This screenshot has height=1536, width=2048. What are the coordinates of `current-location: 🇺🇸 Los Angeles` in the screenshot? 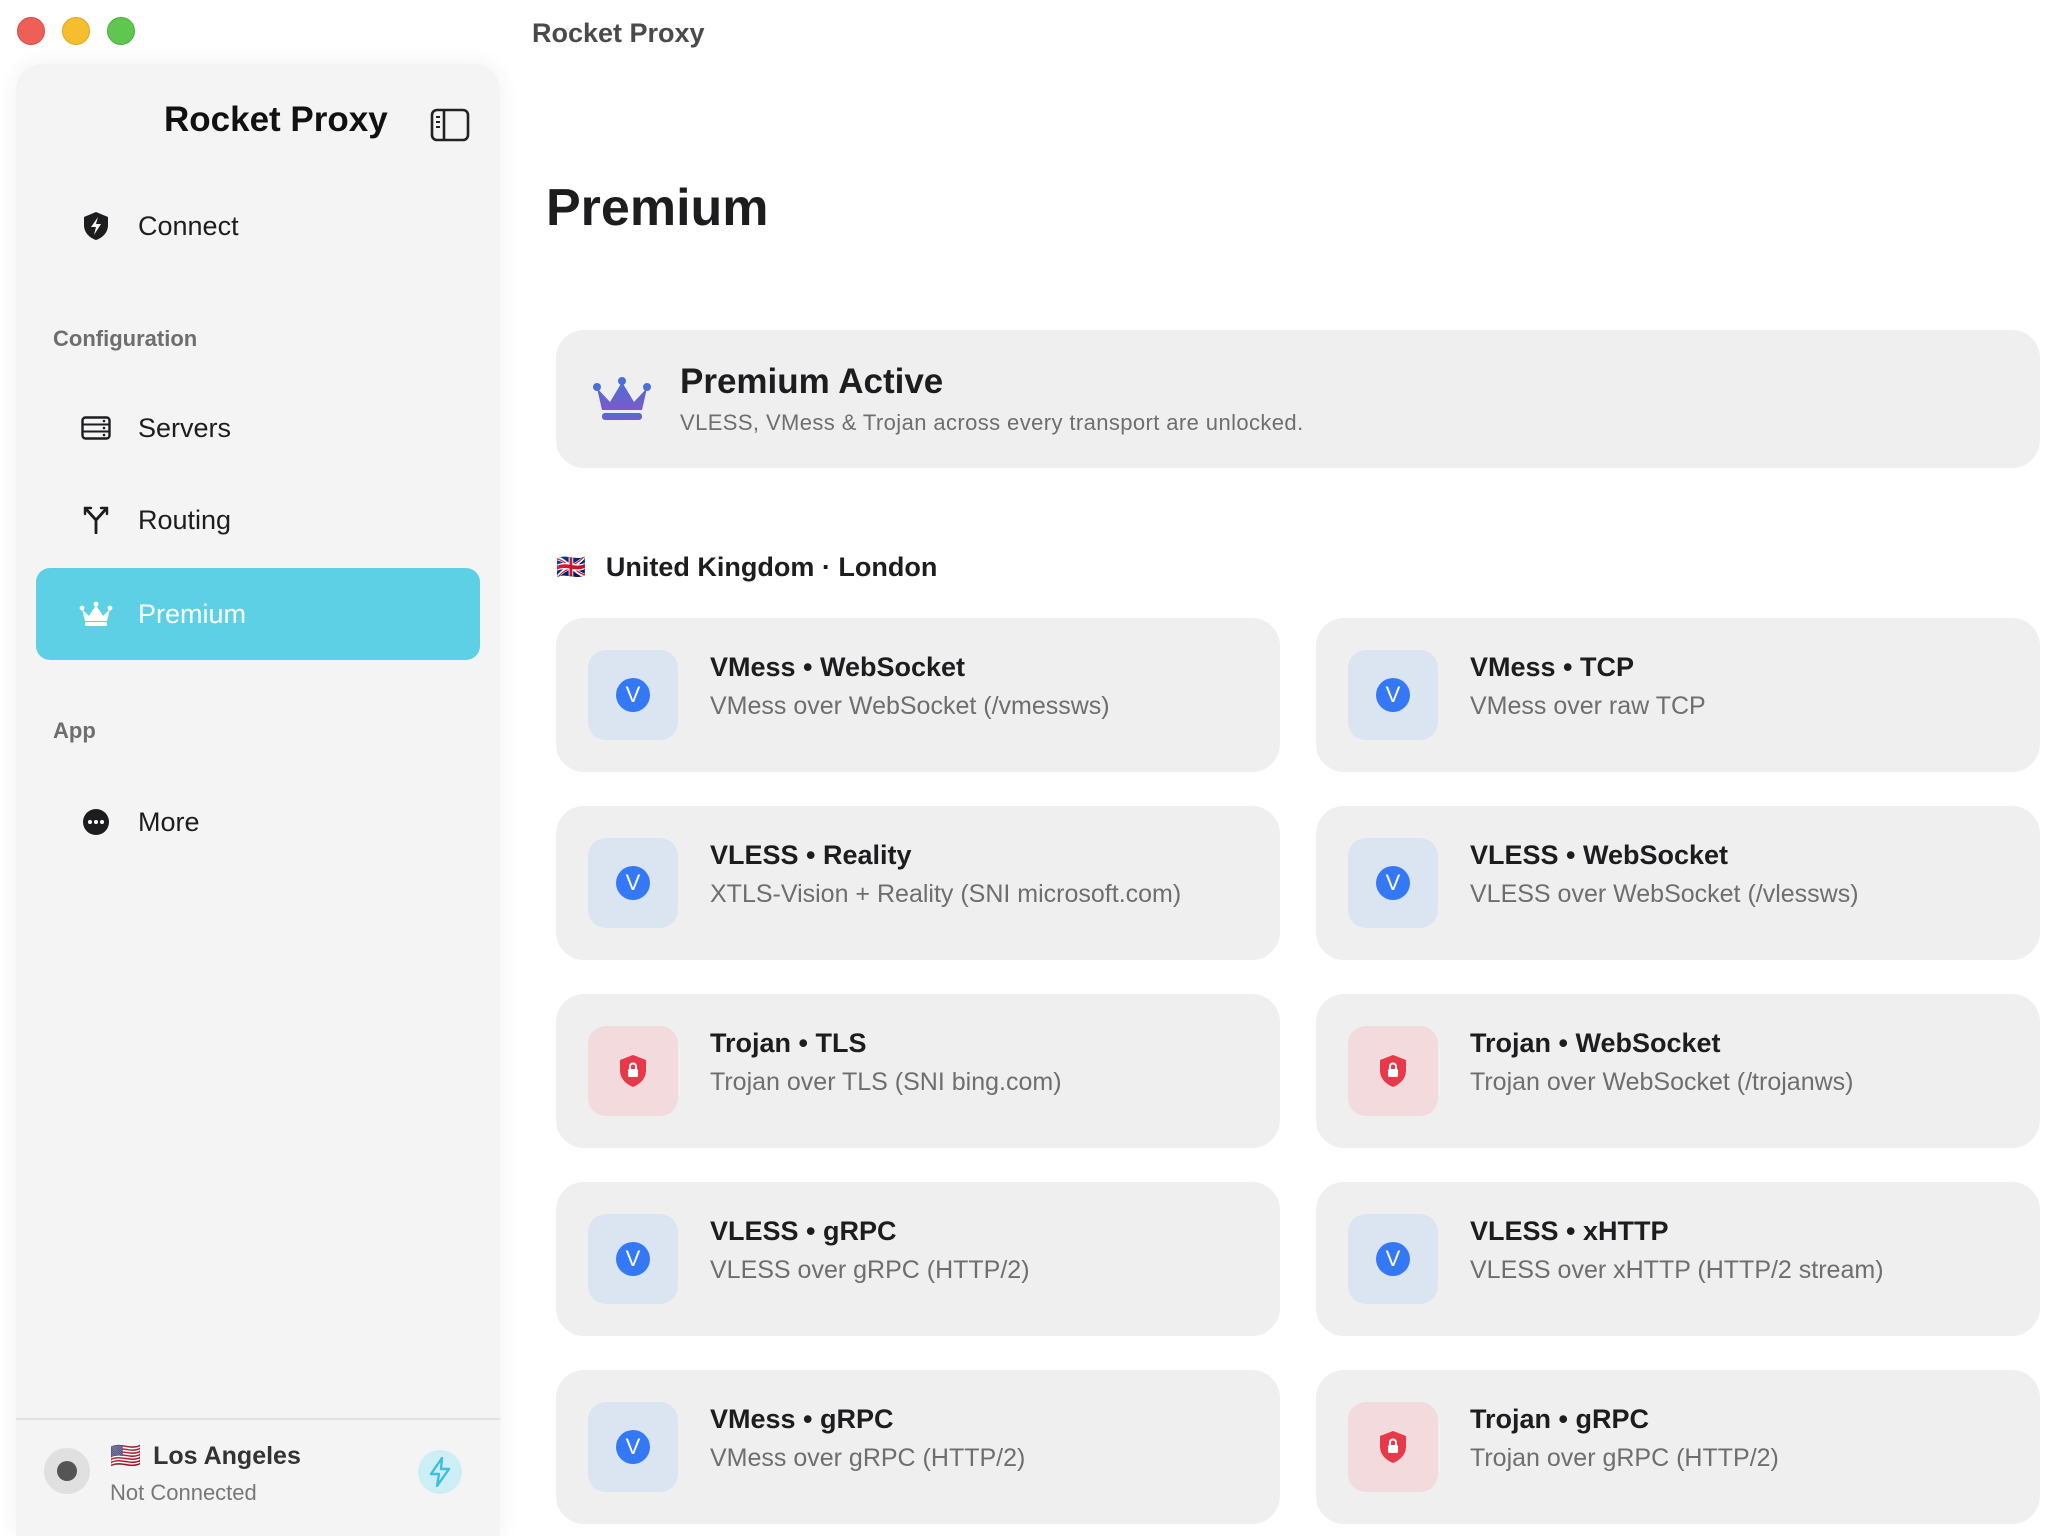 It's located at (205, 1456).